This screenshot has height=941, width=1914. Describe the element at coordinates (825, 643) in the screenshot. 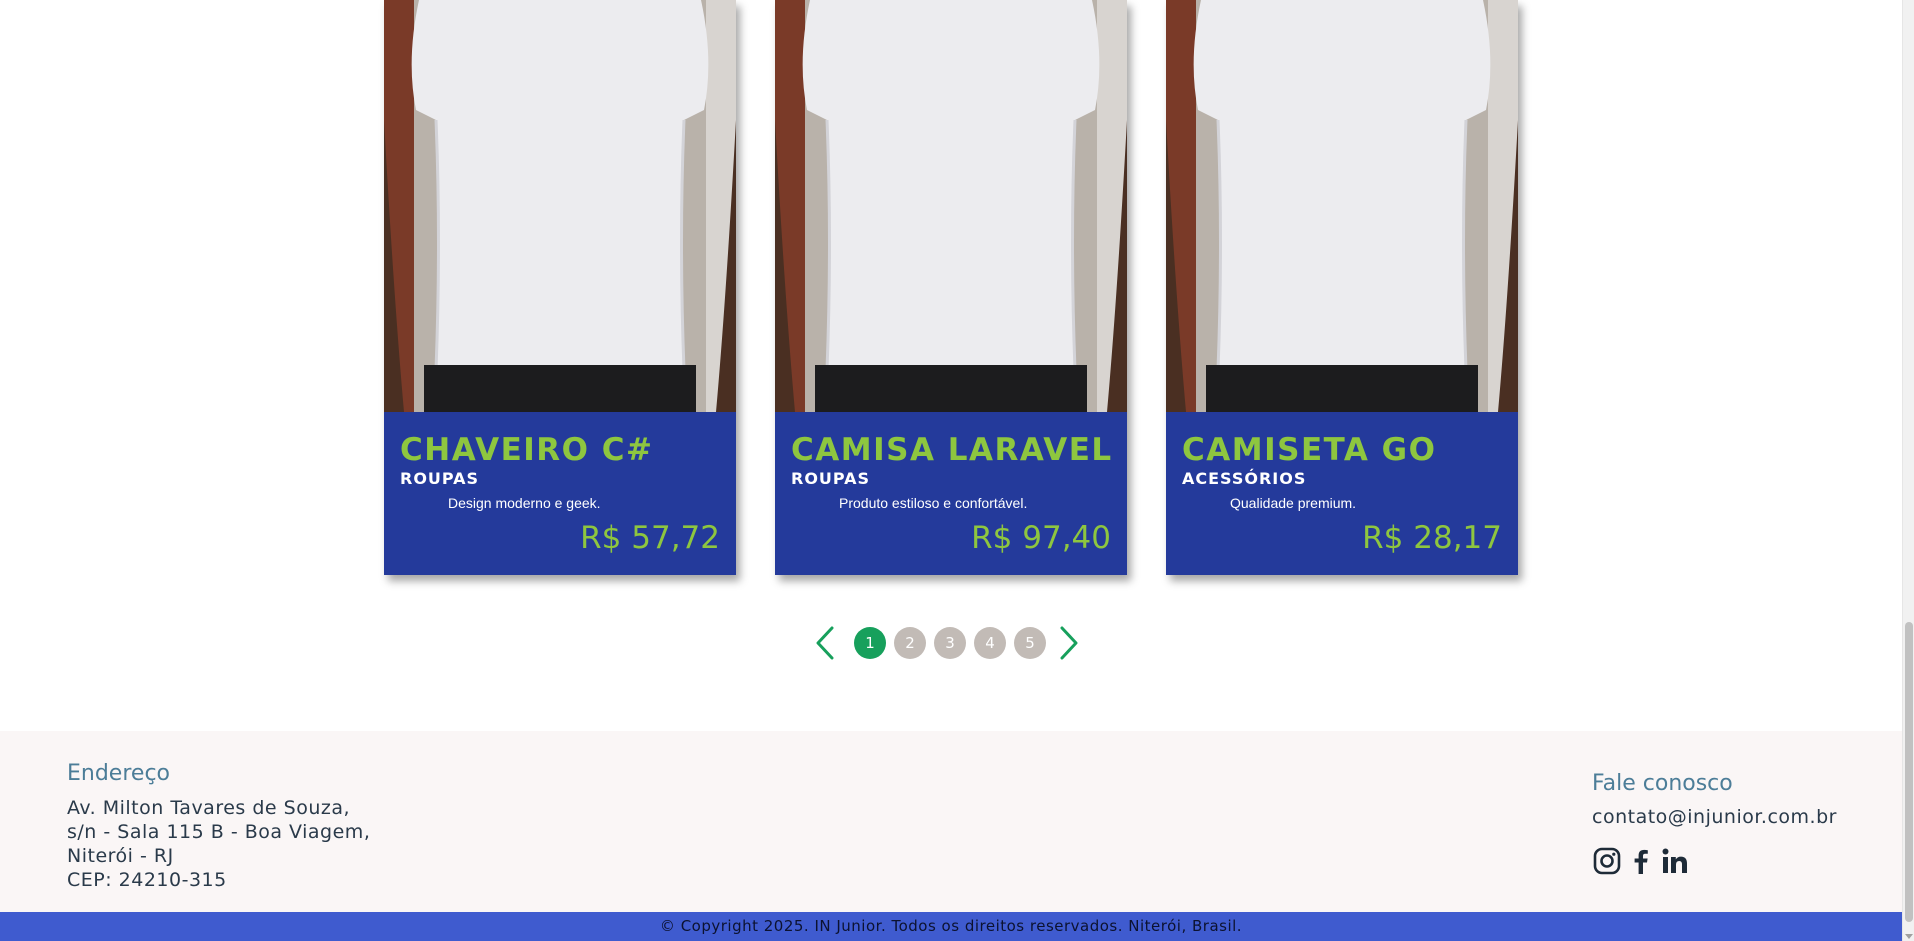

I see `chevron-left-icon` at that location.